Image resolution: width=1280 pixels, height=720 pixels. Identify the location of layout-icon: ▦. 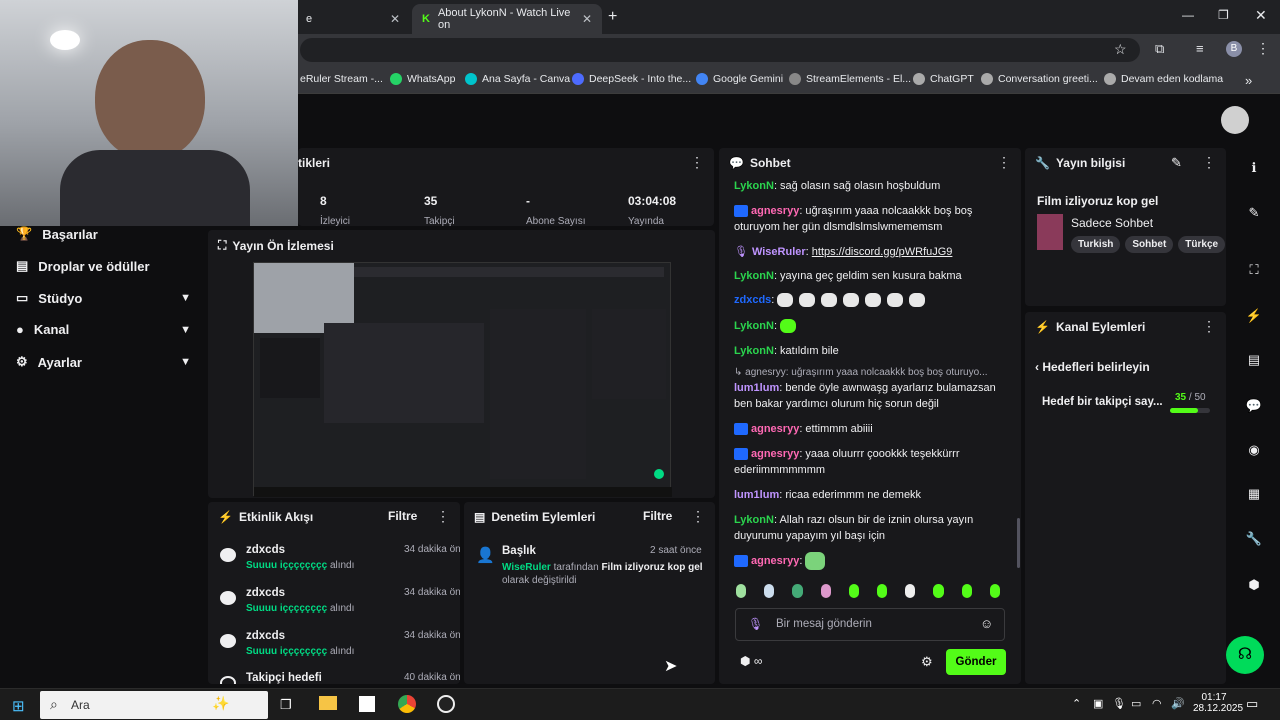
(1254, 496).